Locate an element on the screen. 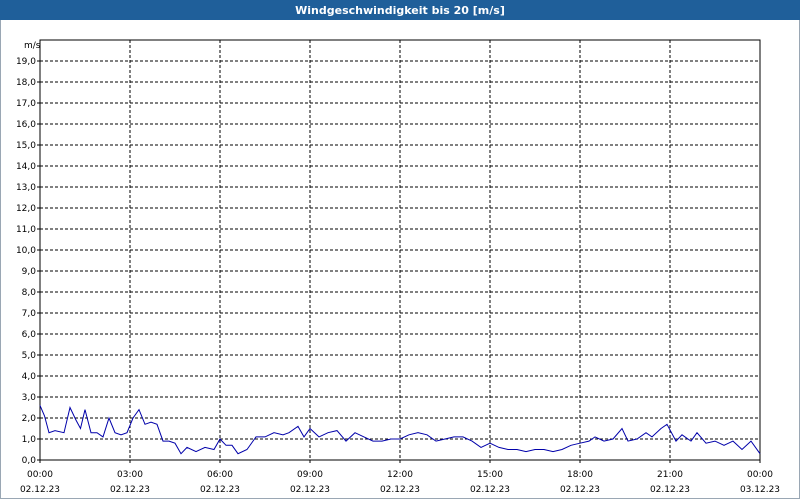 The width and height of the screenshot is (800, 500). y-tick-label: 9,0 is located at coordinates (29, 272).